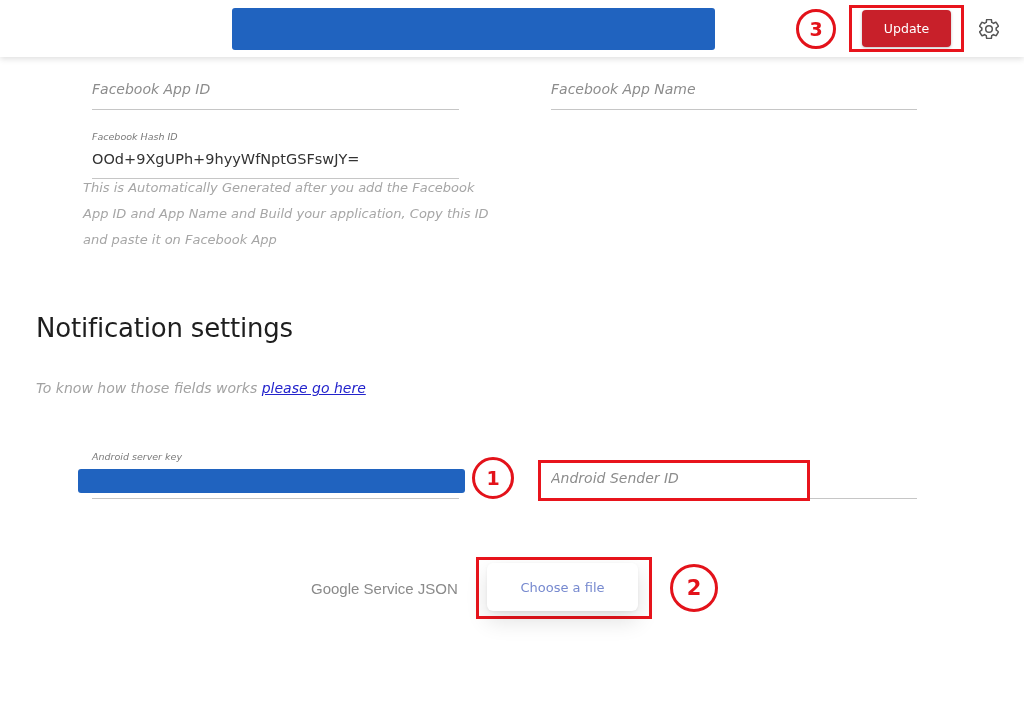  Describe the element at coordinates (989, 28) in the screenshot. I see `settings-icon` at that location.